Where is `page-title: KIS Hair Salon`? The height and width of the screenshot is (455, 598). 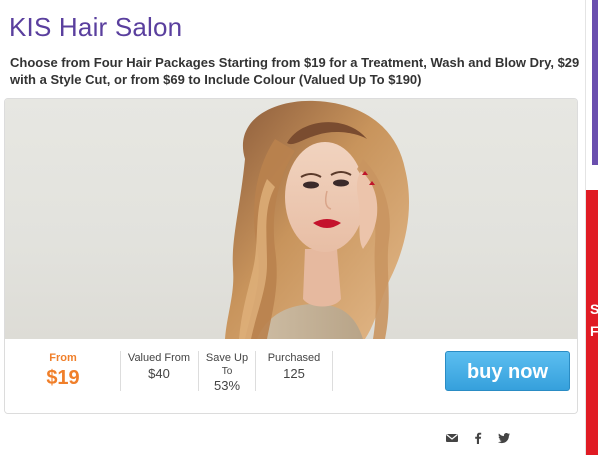
page-title: KIS Hair Salon is located at coordinates (96, 27).